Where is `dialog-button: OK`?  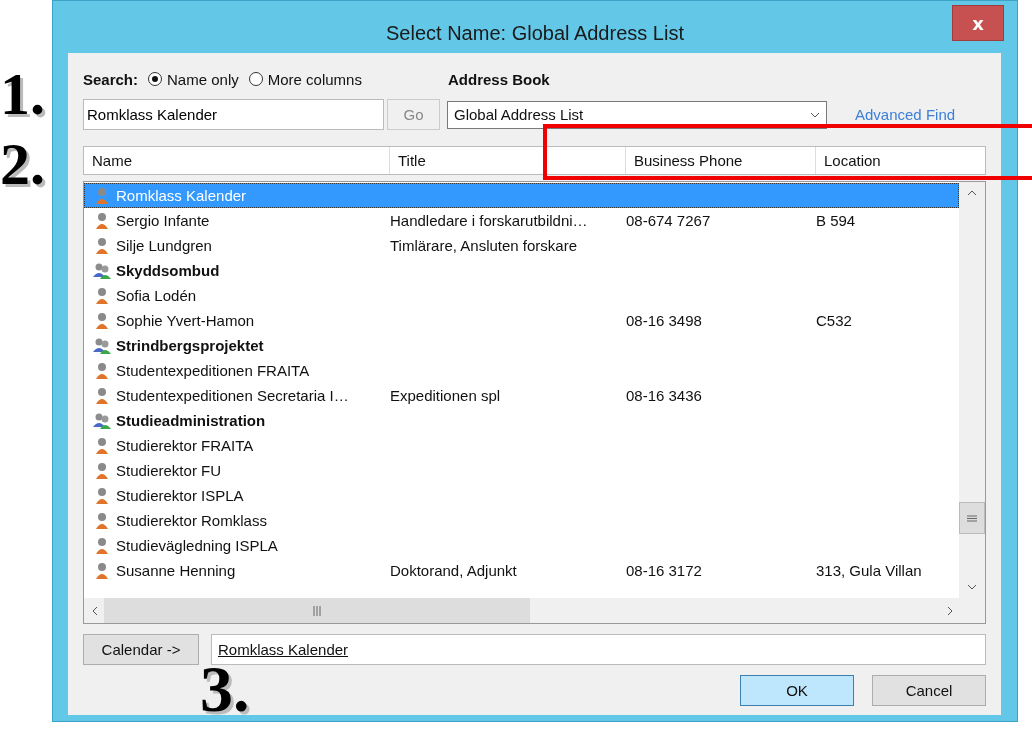
dialog-button: OK is located at coordinates (797, 690).